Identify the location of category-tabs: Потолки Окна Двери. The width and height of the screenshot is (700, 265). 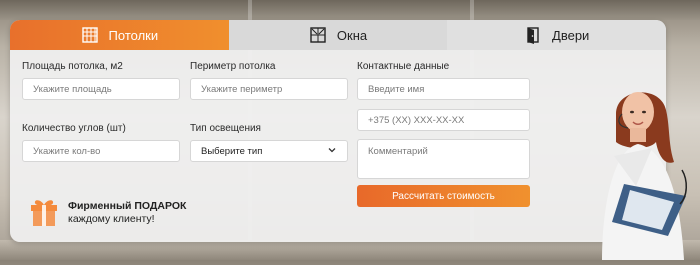
(338, 35).